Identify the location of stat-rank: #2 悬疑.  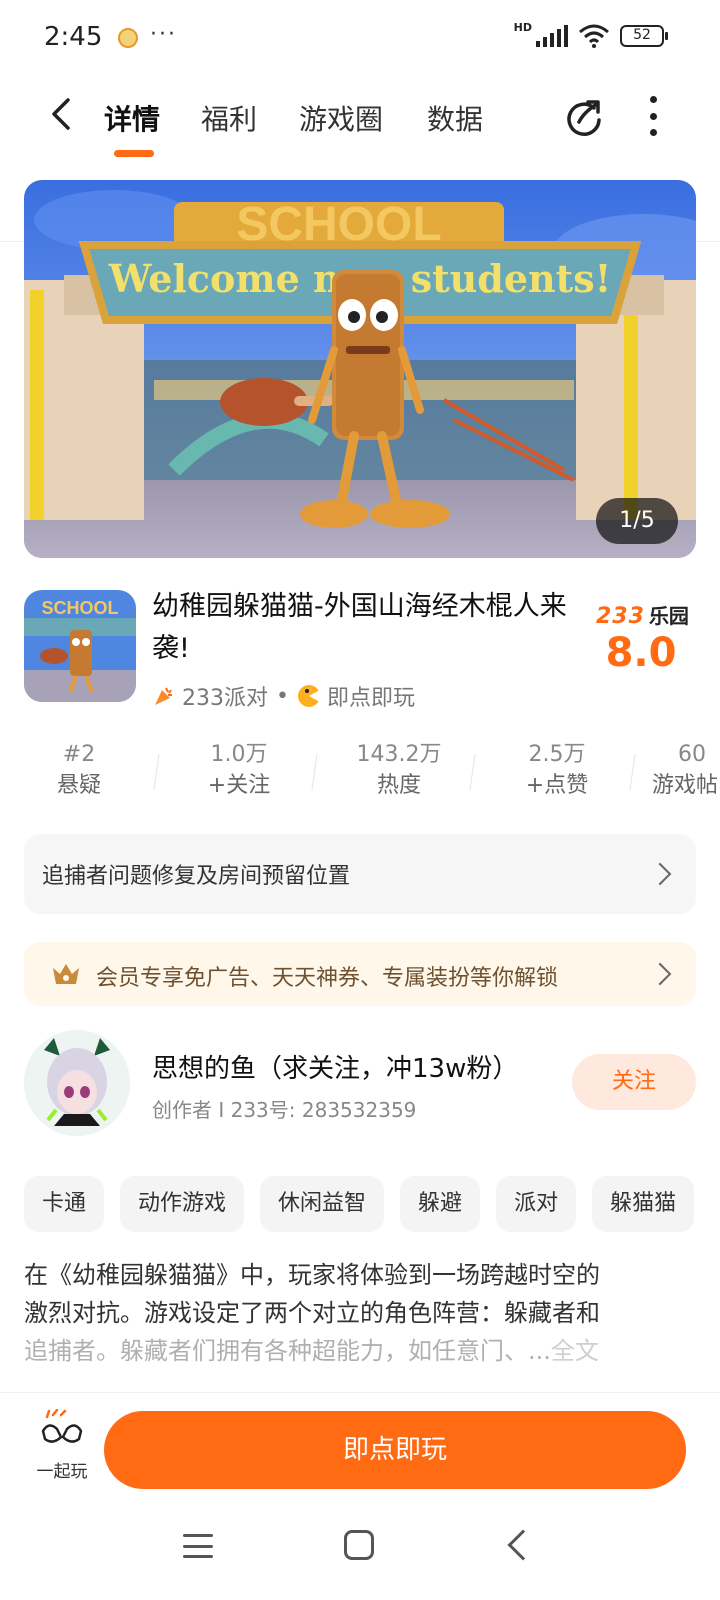
(79, 771).